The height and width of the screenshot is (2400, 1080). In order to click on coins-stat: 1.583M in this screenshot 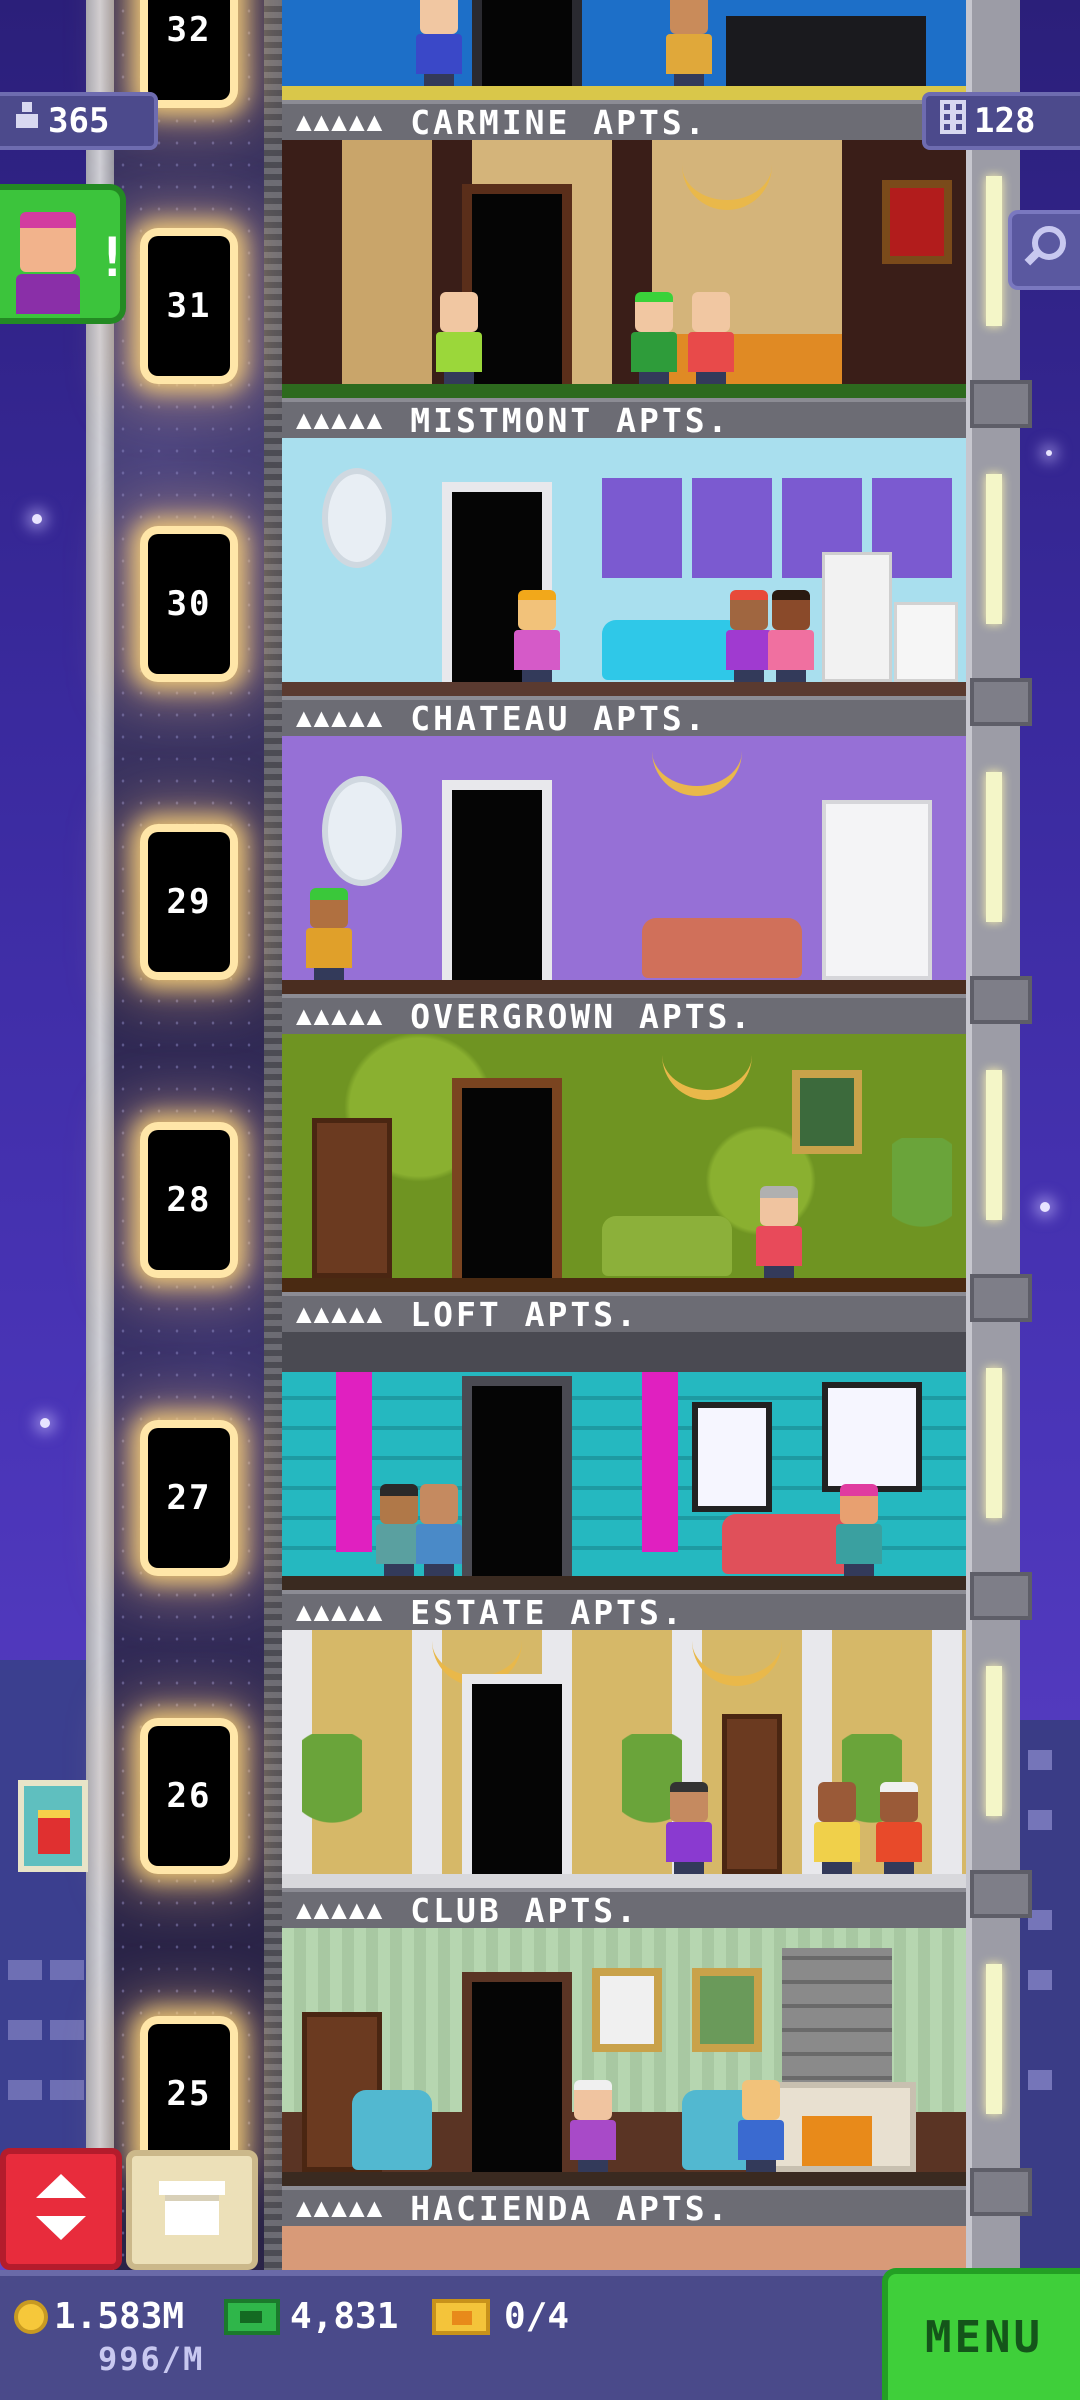, I will do `click(99, 2316)`.